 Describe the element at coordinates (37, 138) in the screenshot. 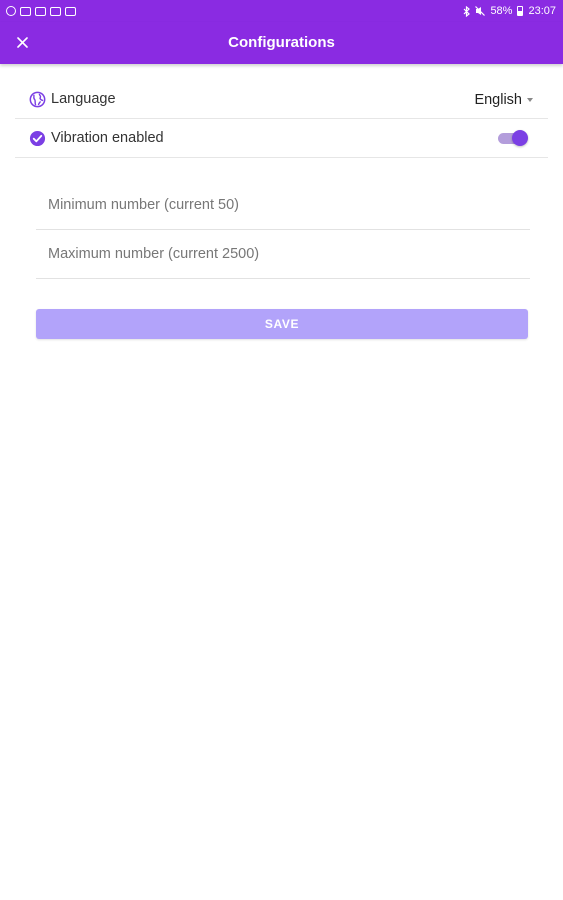

I see `check-circle-icon` at that location.